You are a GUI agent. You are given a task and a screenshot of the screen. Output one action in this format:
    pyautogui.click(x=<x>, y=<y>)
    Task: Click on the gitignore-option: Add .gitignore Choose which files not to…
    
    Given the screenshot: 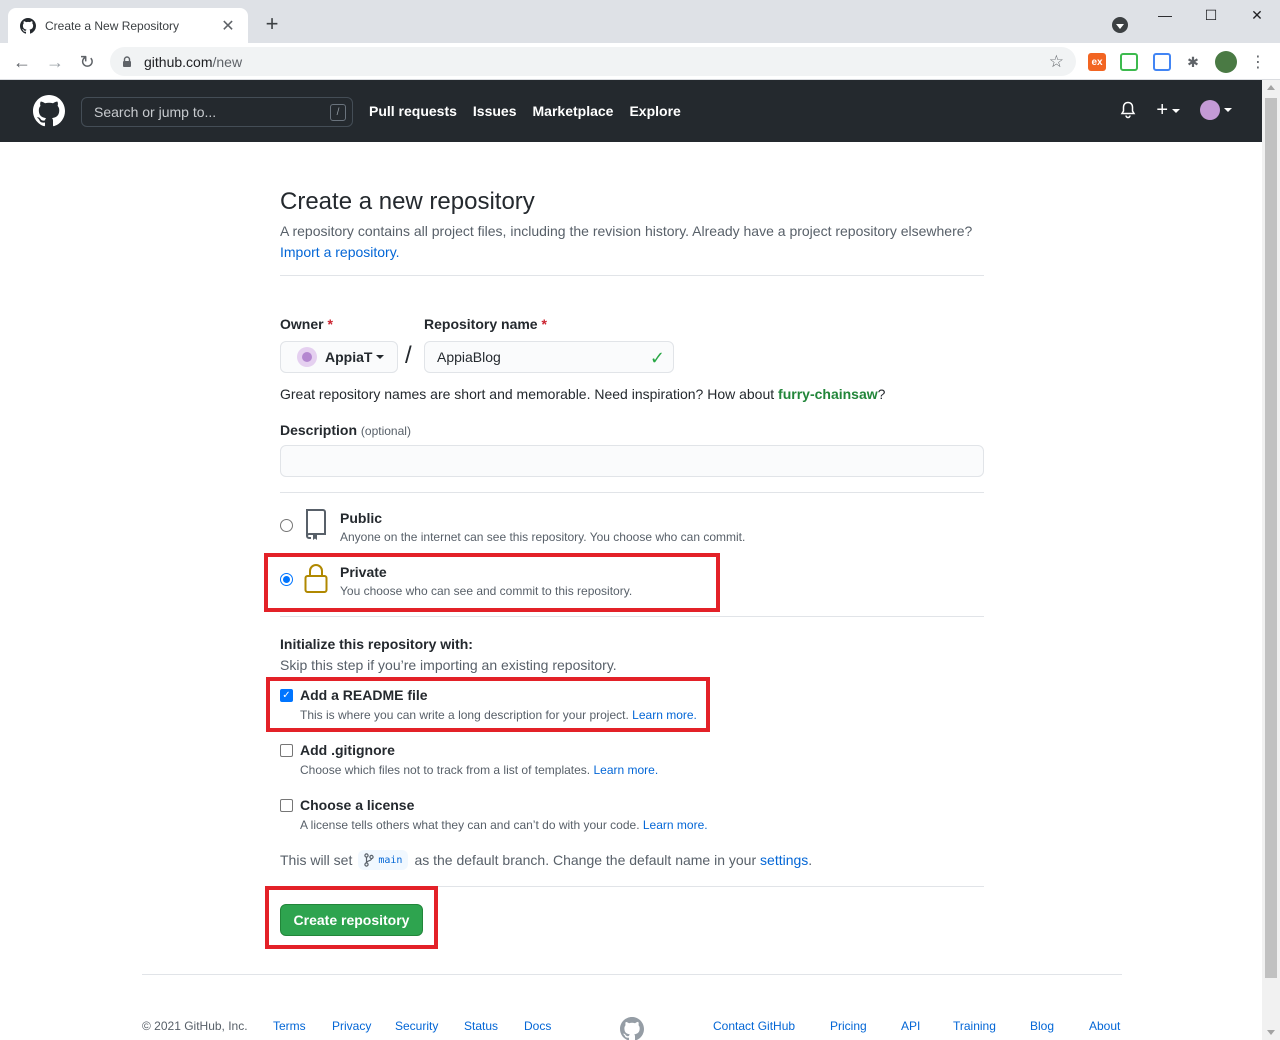 What is the action you would take?
    pyautogui.click(x=469, y=759)
    